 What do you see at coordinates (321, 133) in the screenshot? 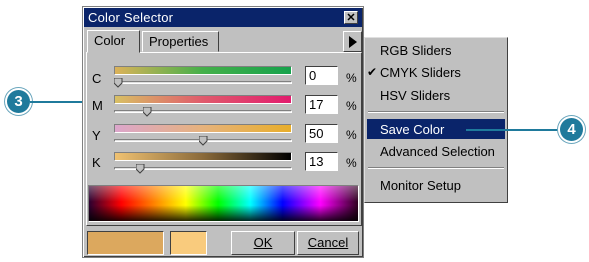
I see `yellow-value-input: 50` at bounding box center [321, 133].